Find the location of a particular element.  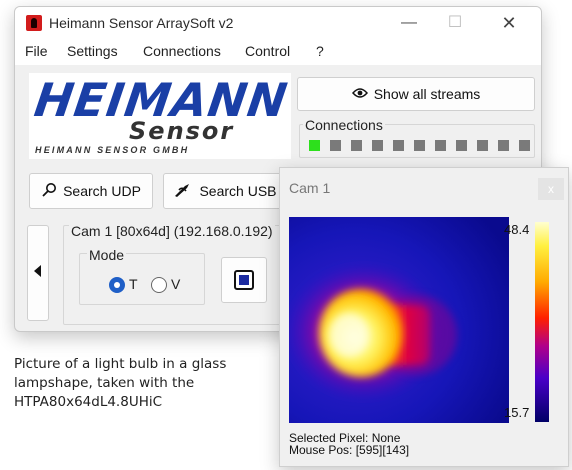

camera-group-title: Cam 1 [80x64d] (192.168.0.192) is located at coordinates (172, 231).